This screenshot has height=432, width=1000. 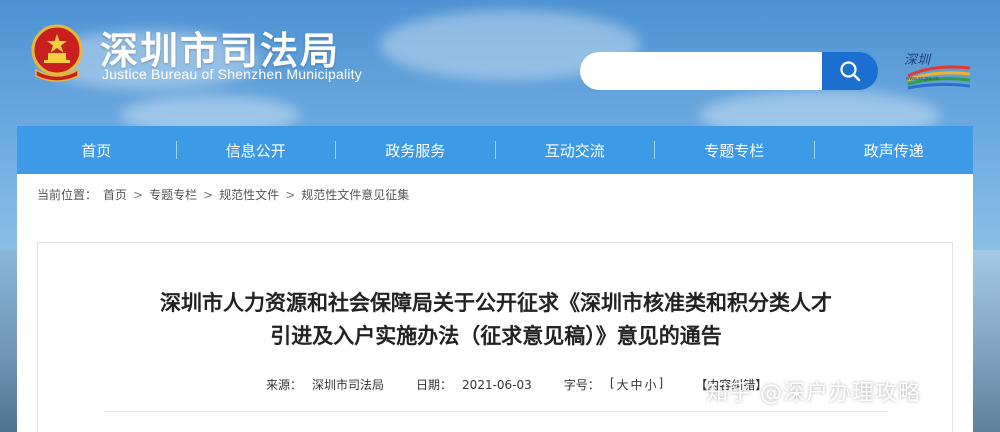 What do you see at coordinates (922, 79) in the screenshot?
I see `shenzhen-logo-caption: www.sz.gov.cn` at bounding box center [922, 79].